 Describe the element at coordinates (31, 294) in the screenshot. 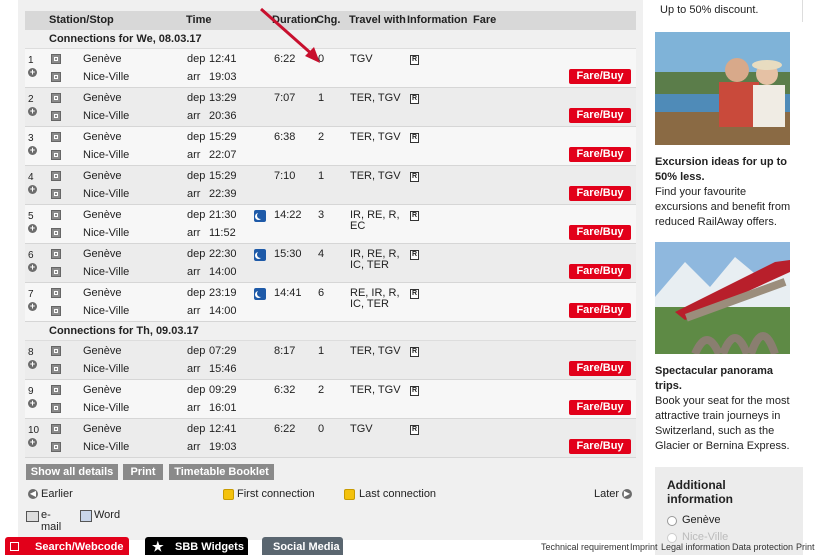

I see `connection-number: 7` at that location.